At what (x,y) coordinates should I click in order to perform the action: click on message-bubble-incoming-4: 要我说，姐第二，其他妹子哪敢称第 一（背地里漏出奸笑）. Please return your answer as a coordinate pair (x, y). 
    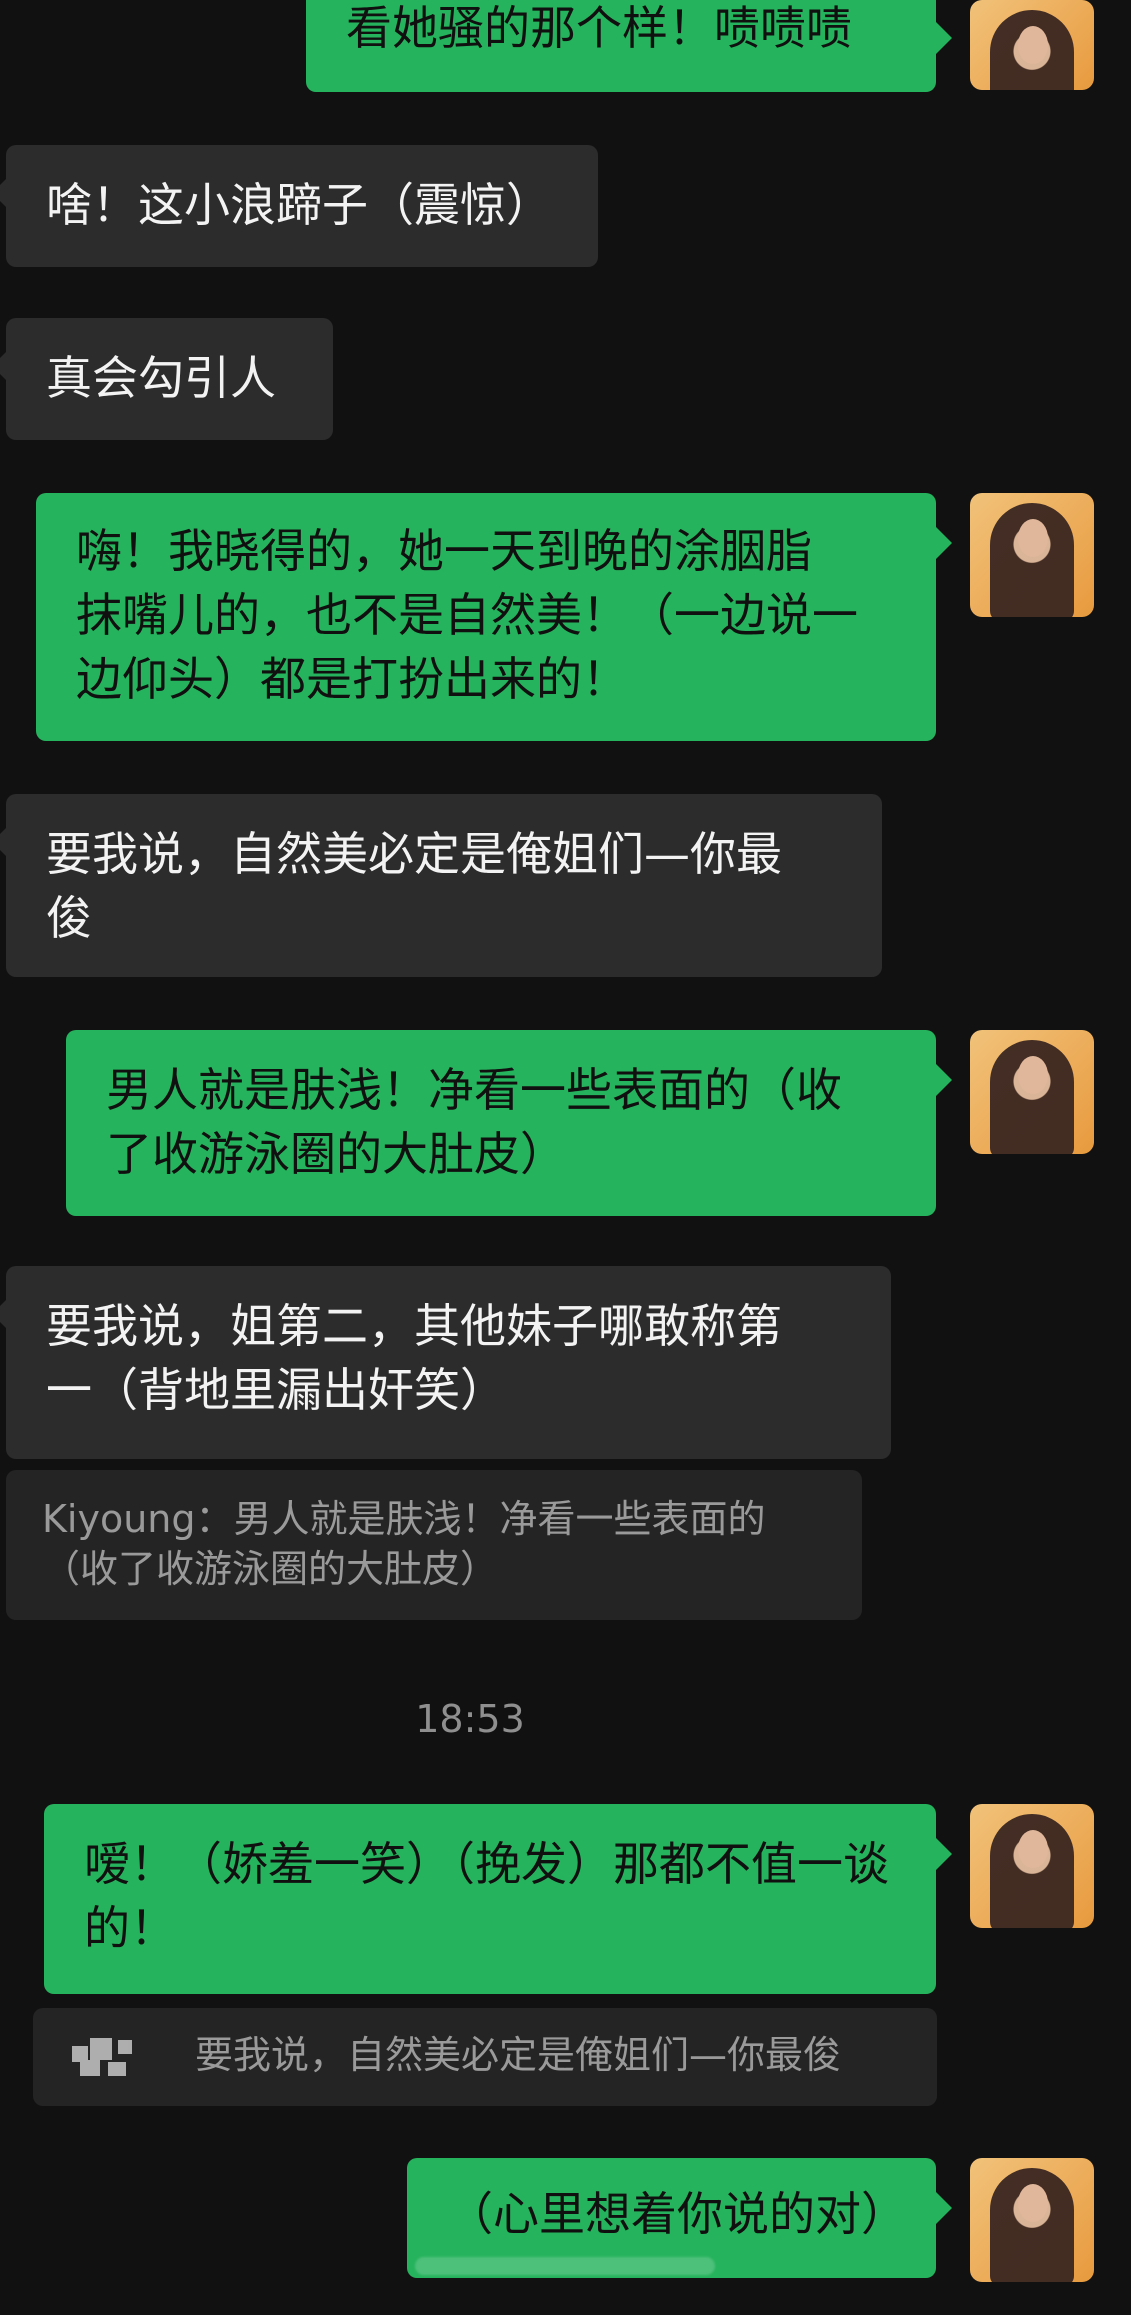
    Looking at the image, I should click on (445, 1362).